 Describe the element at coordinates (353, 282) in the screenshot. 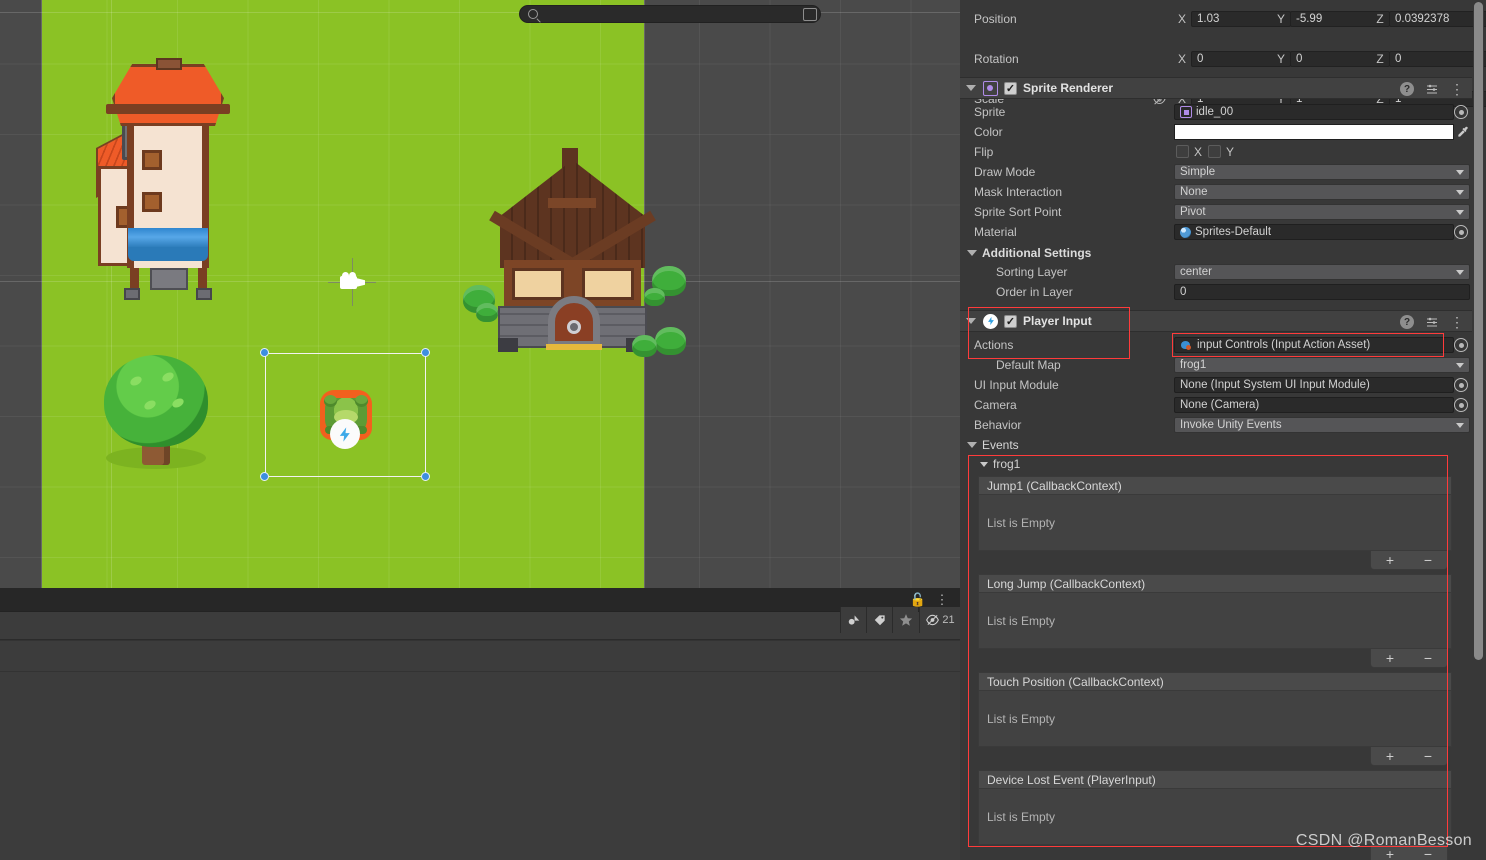

I see `camera-gizmo-icon` at that location.